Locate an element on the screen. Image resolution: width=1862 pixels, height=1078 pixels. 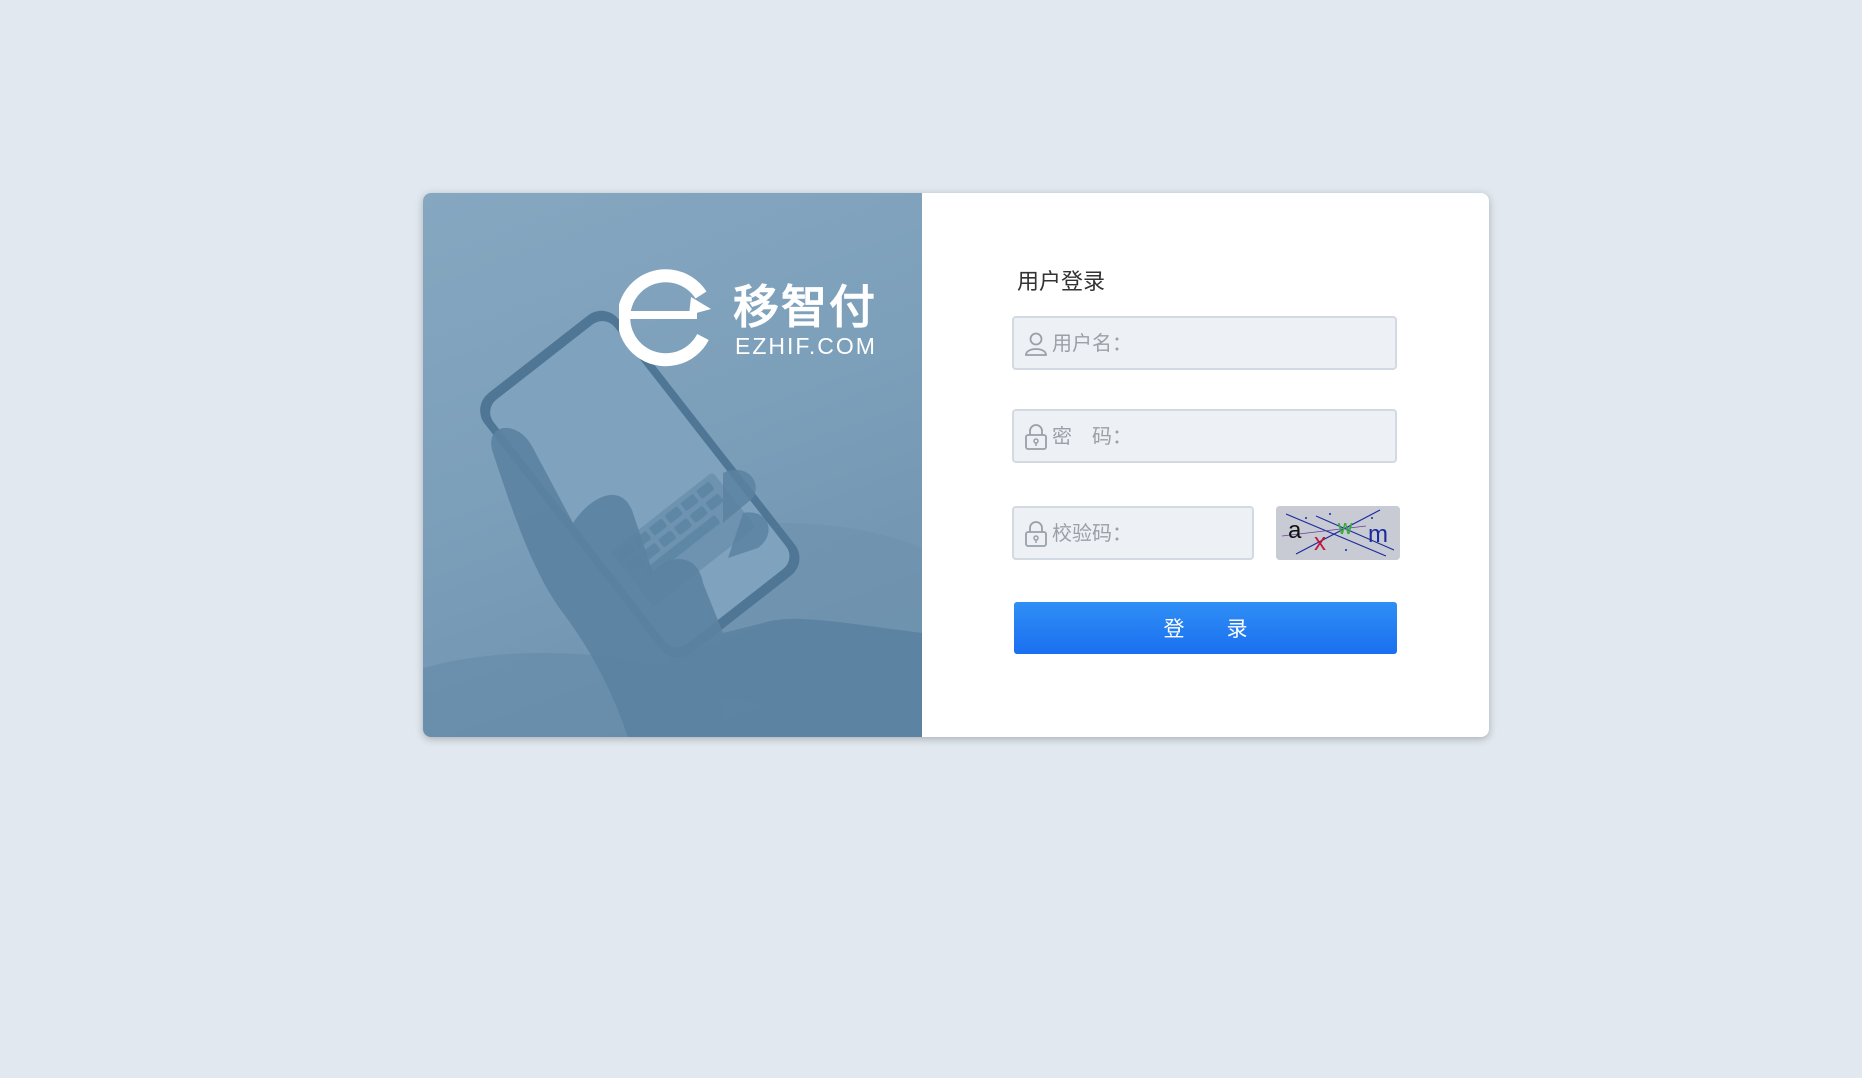
svg-text: x is located at coordinates (1320, 542).